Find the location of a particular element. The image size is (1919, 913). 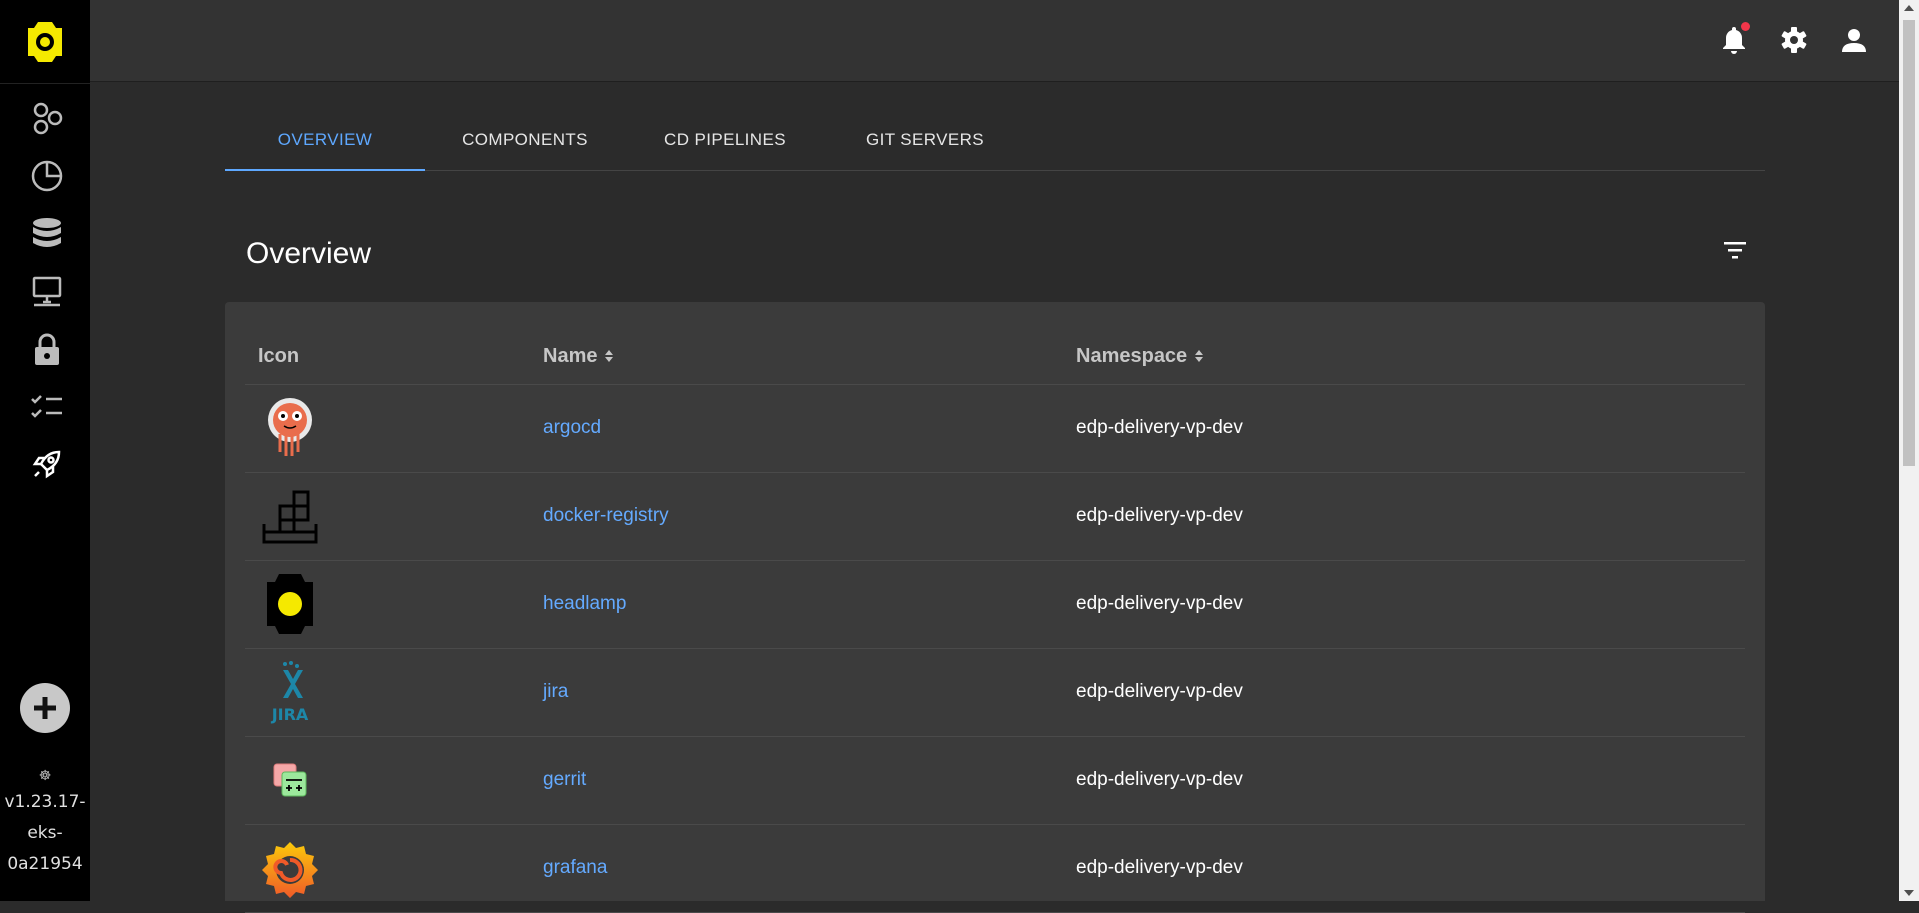

top-bar is located at coordinates (994, 41).